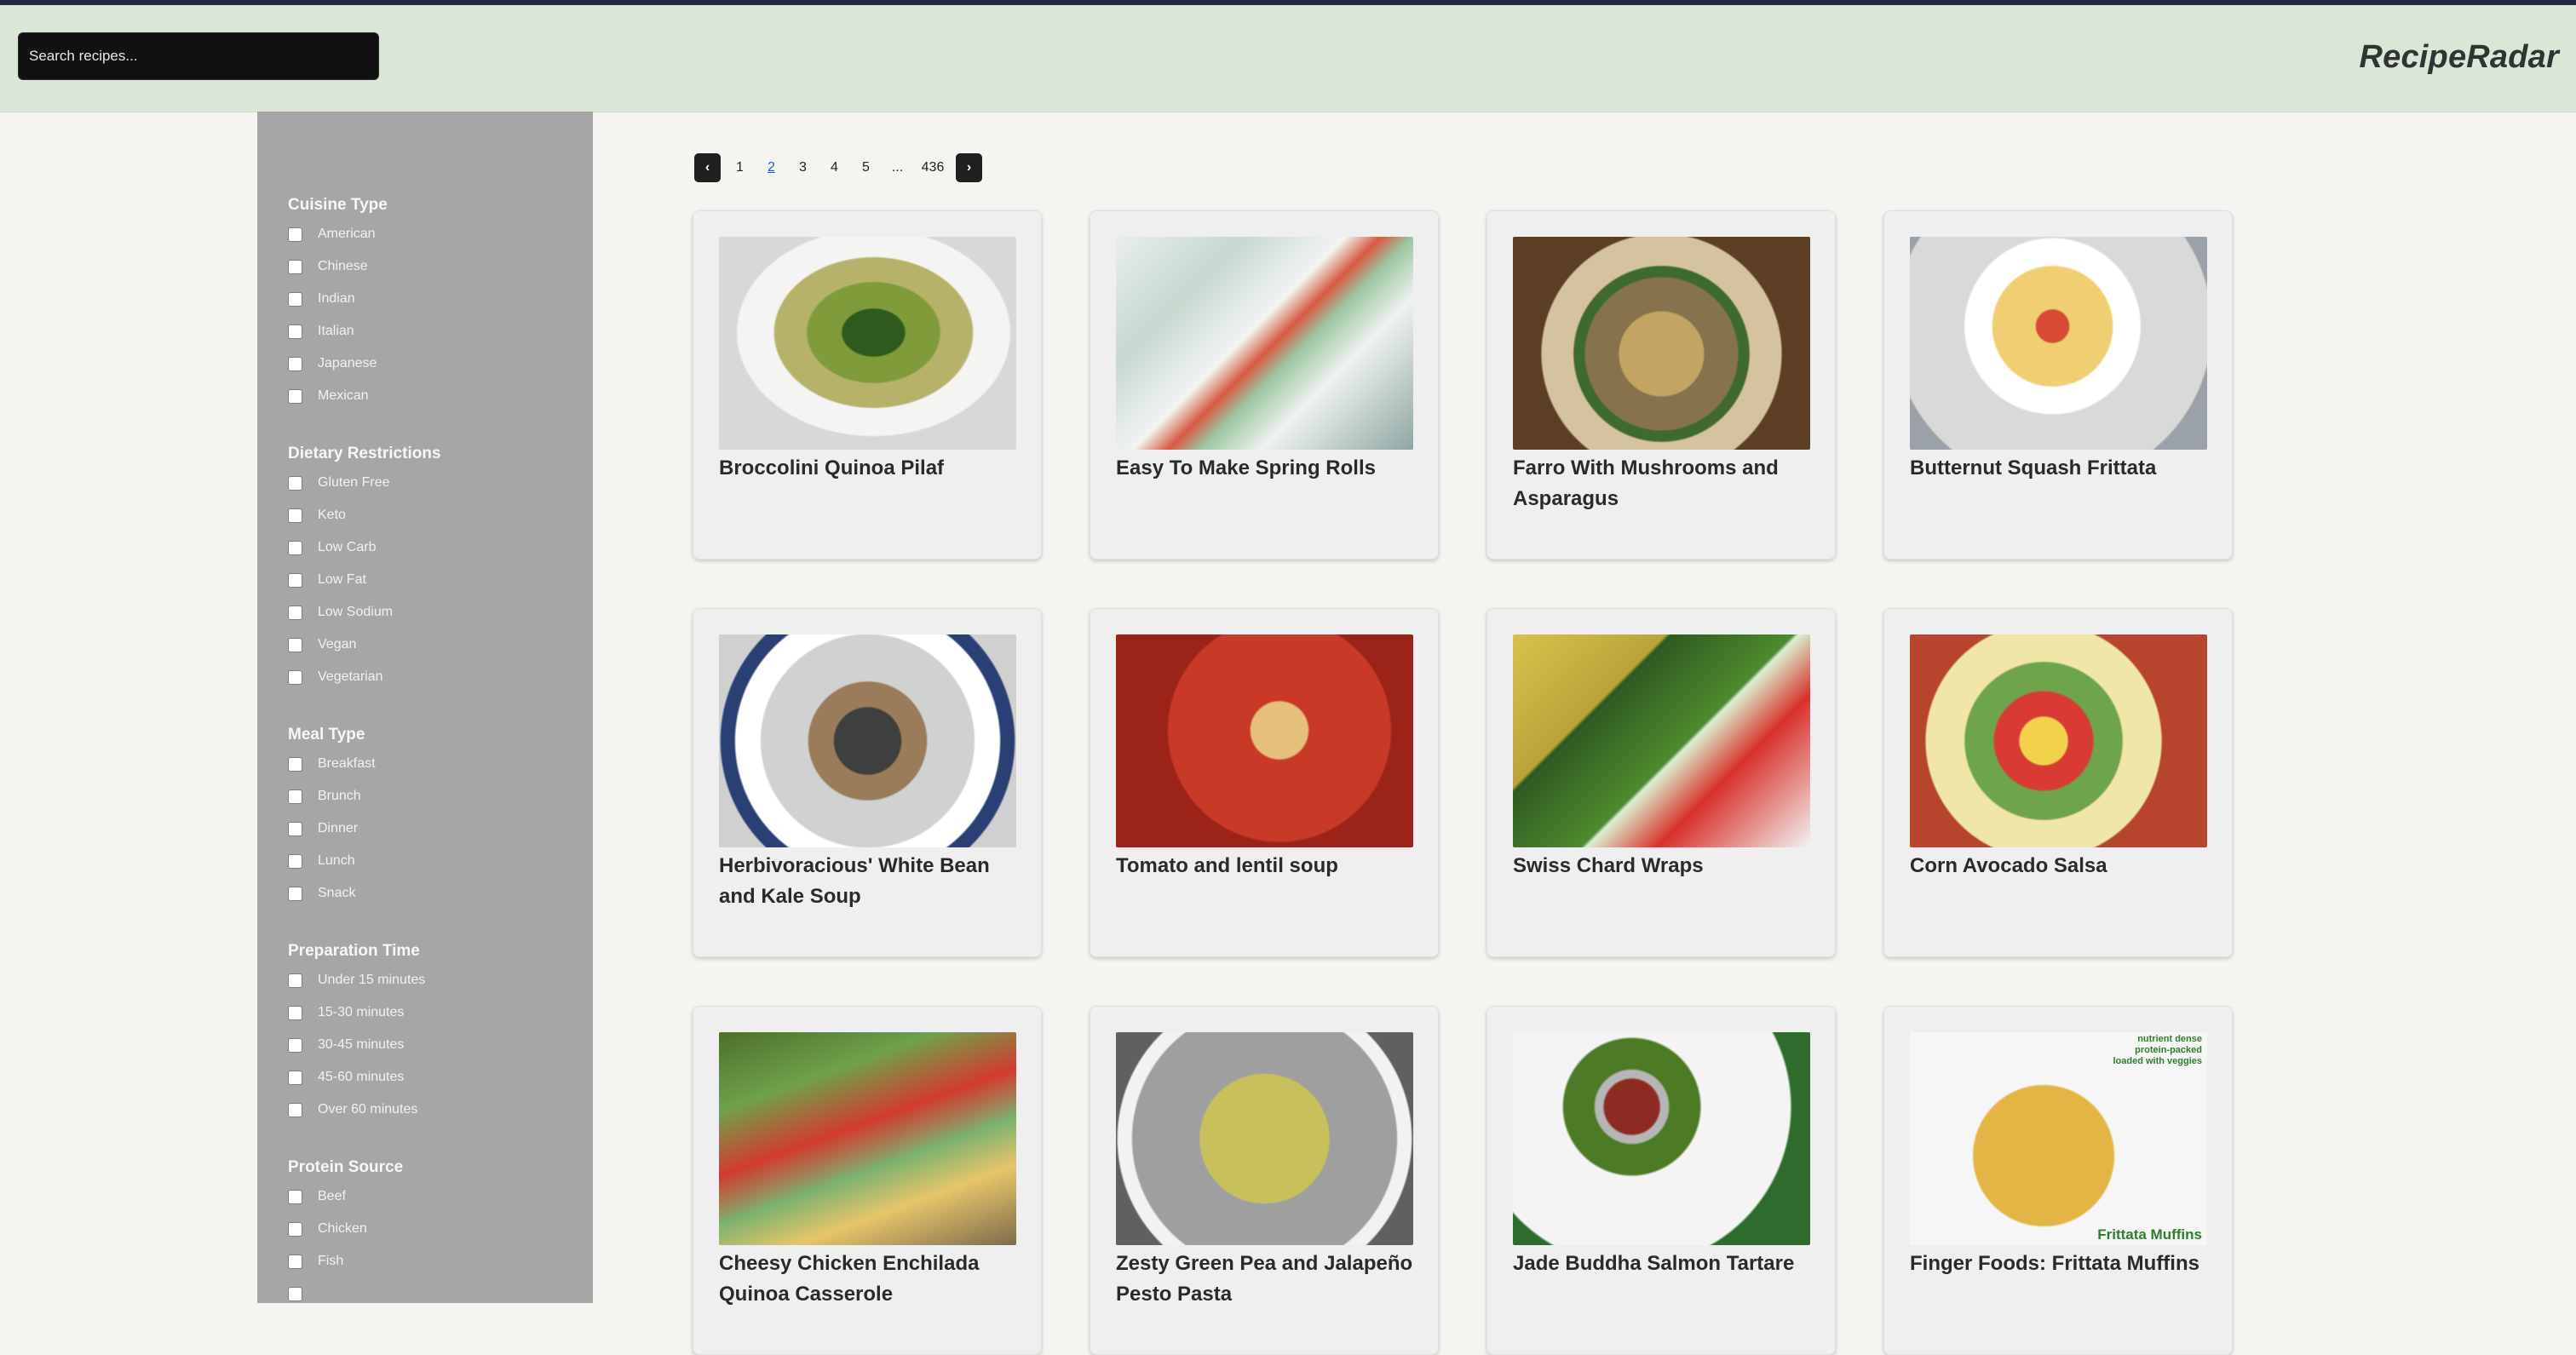 The height and width of the screenshot is (1355, 2576). I want to click on recipe-card: Easy To Make Spring Rolls, so click(1264, 385).